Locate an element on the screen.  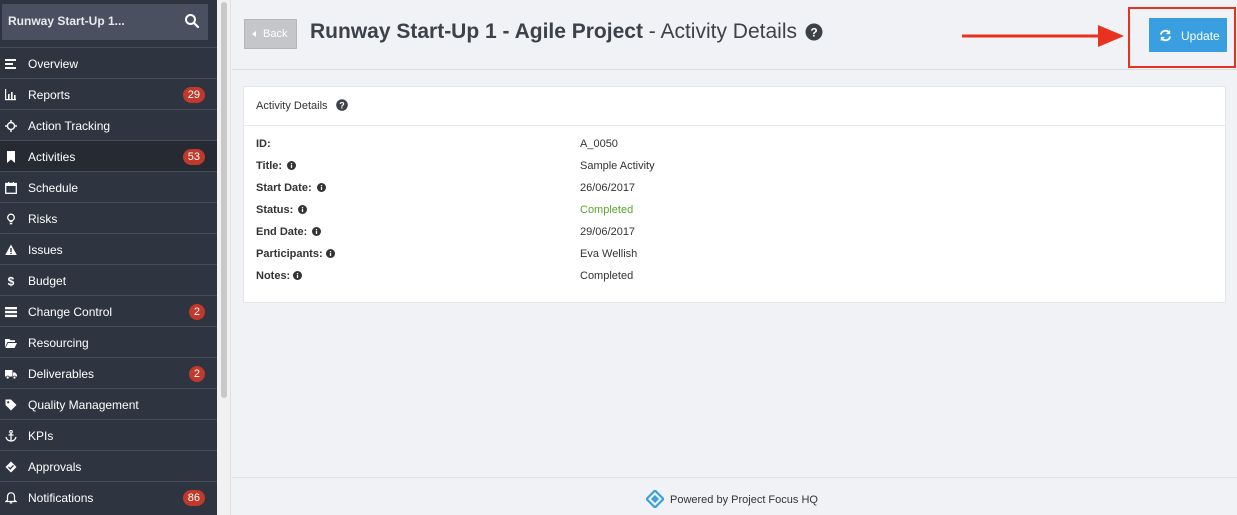
field-value: Sample Activity is located at coordinates (617, 166).